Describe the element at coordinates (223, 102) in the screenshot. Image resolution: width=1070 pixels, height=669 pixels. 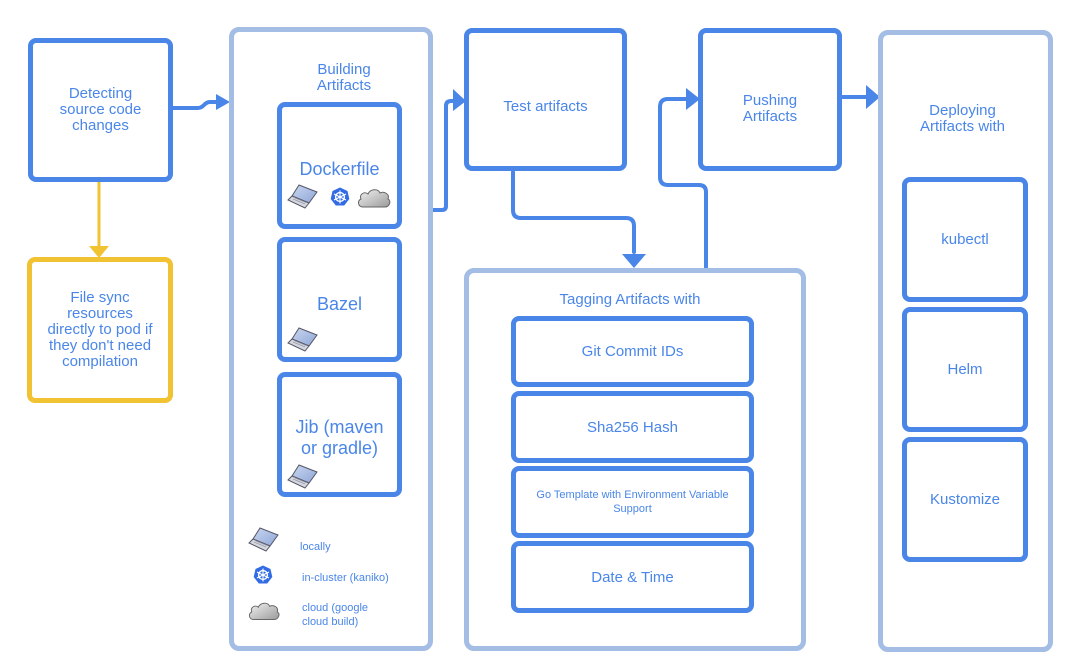
I see `arrowhead-build` at that location.